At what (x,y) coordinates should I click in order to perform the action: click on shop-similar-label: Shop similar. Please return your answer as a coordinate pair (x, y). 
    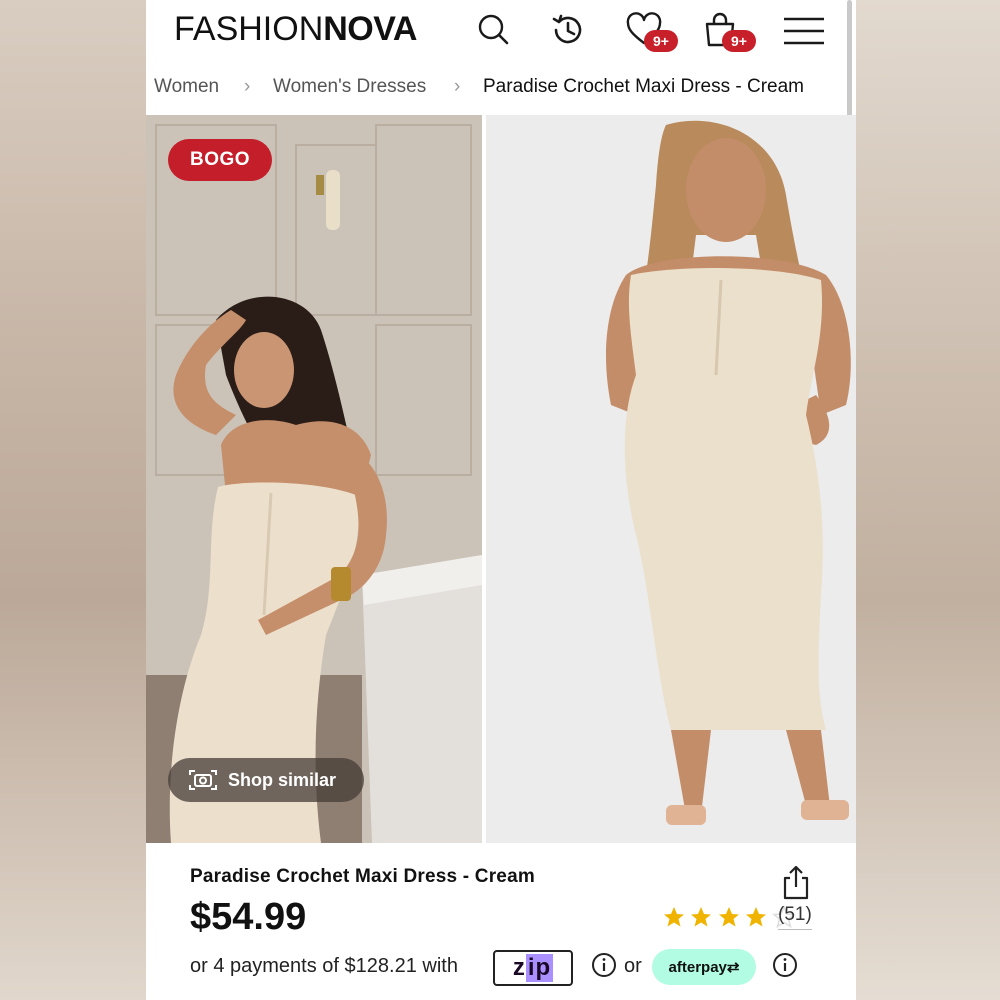
    Looking at the image, I should click on (282, 779).